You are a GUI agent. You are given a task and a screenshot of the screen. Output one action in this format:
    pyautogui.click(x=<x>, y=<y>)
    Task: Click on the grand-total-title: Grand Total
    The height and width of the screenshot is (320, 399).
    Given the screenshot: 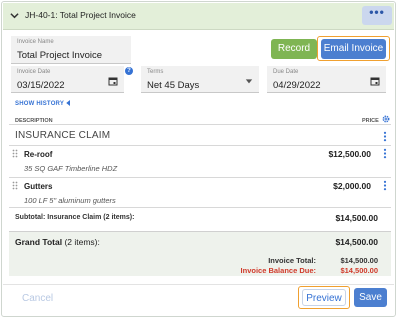 What is the action you would take?
    pyautogui.click(x=39, y=242)
    